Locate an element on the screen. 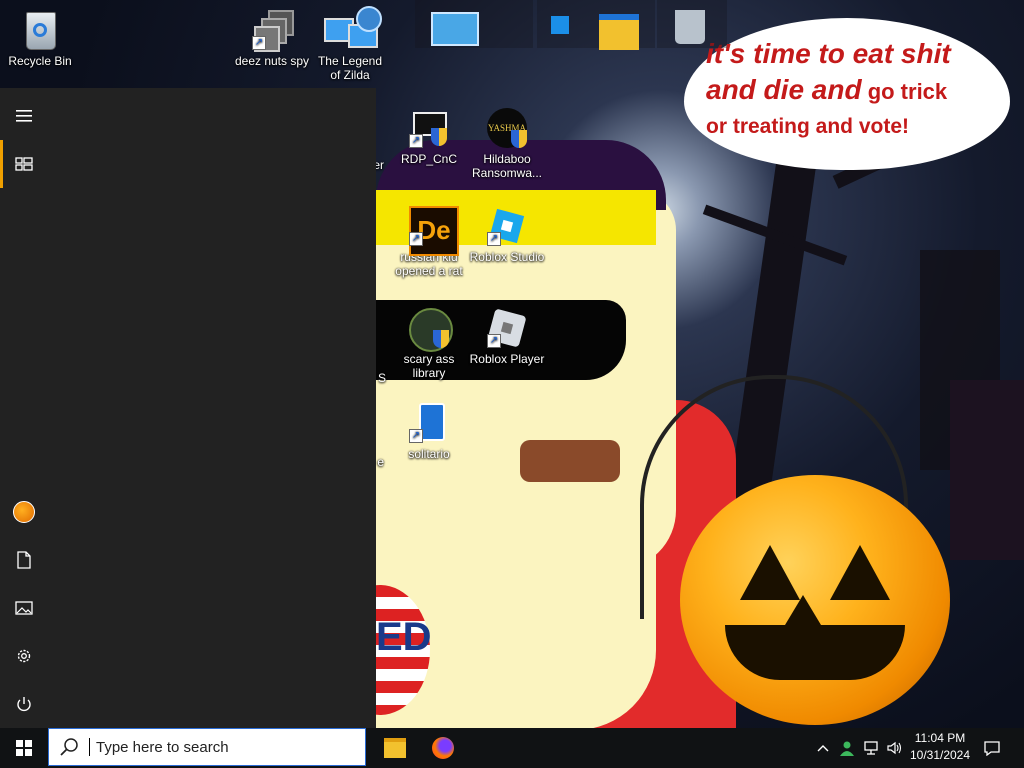  desktop-icon-scary-ass-library: scary ass library is located at coordinates (429, 344).